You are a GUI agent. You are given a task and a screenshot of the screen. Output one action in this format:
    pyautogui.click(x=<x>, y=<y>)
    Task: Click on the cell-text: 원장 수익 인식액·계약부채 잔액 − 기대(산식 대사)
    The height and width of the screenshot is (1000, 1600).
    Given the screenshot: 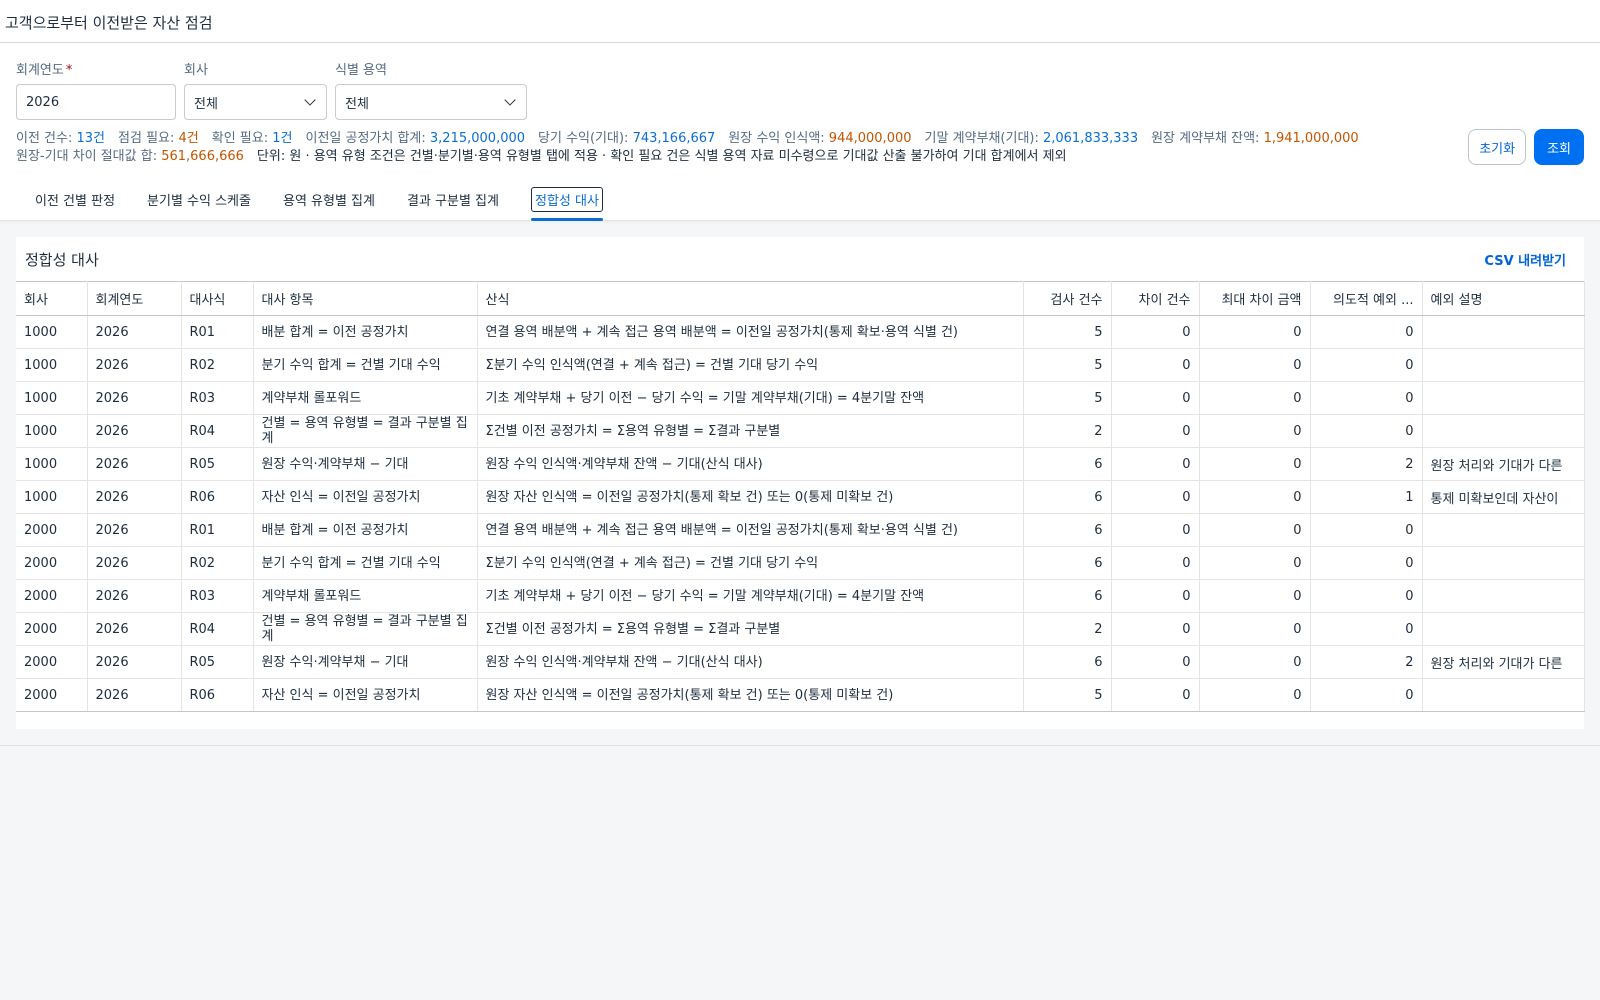 What is the action you would take?
    pyautogui.click(x=624, y=662)
    